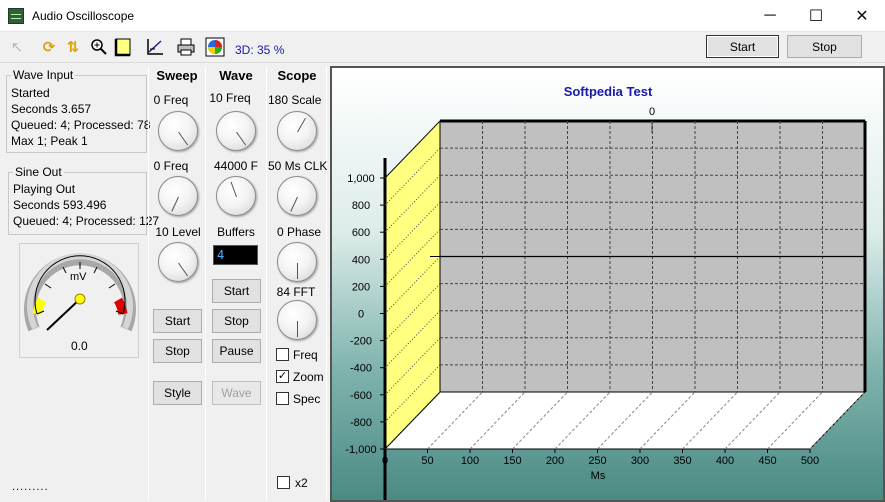 This screenshot has width=885, height=502. What do you see at coordinates (177, 321) in the screenshot?
I see `sweep-start-button: Start` at bounding box center [177, 321].